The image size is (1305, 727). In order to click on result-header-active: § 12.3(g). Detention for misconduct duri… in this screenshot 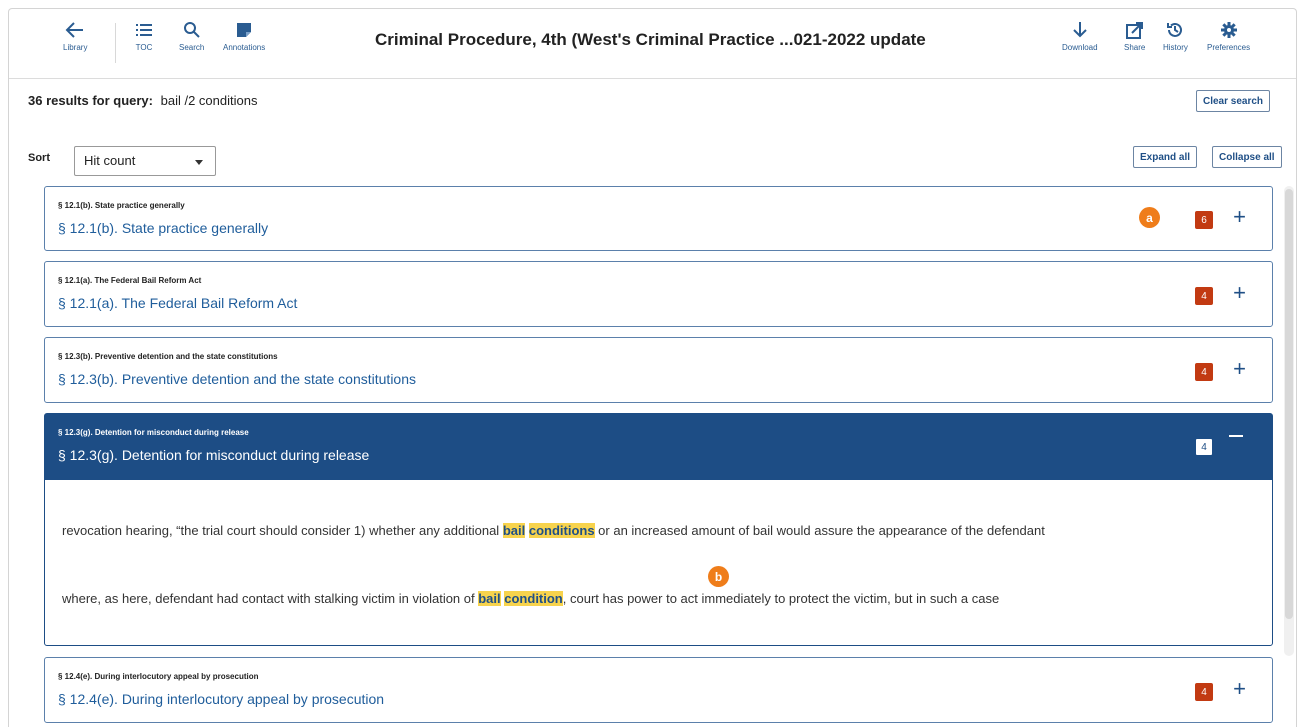, I will do `click(658, 447)`.